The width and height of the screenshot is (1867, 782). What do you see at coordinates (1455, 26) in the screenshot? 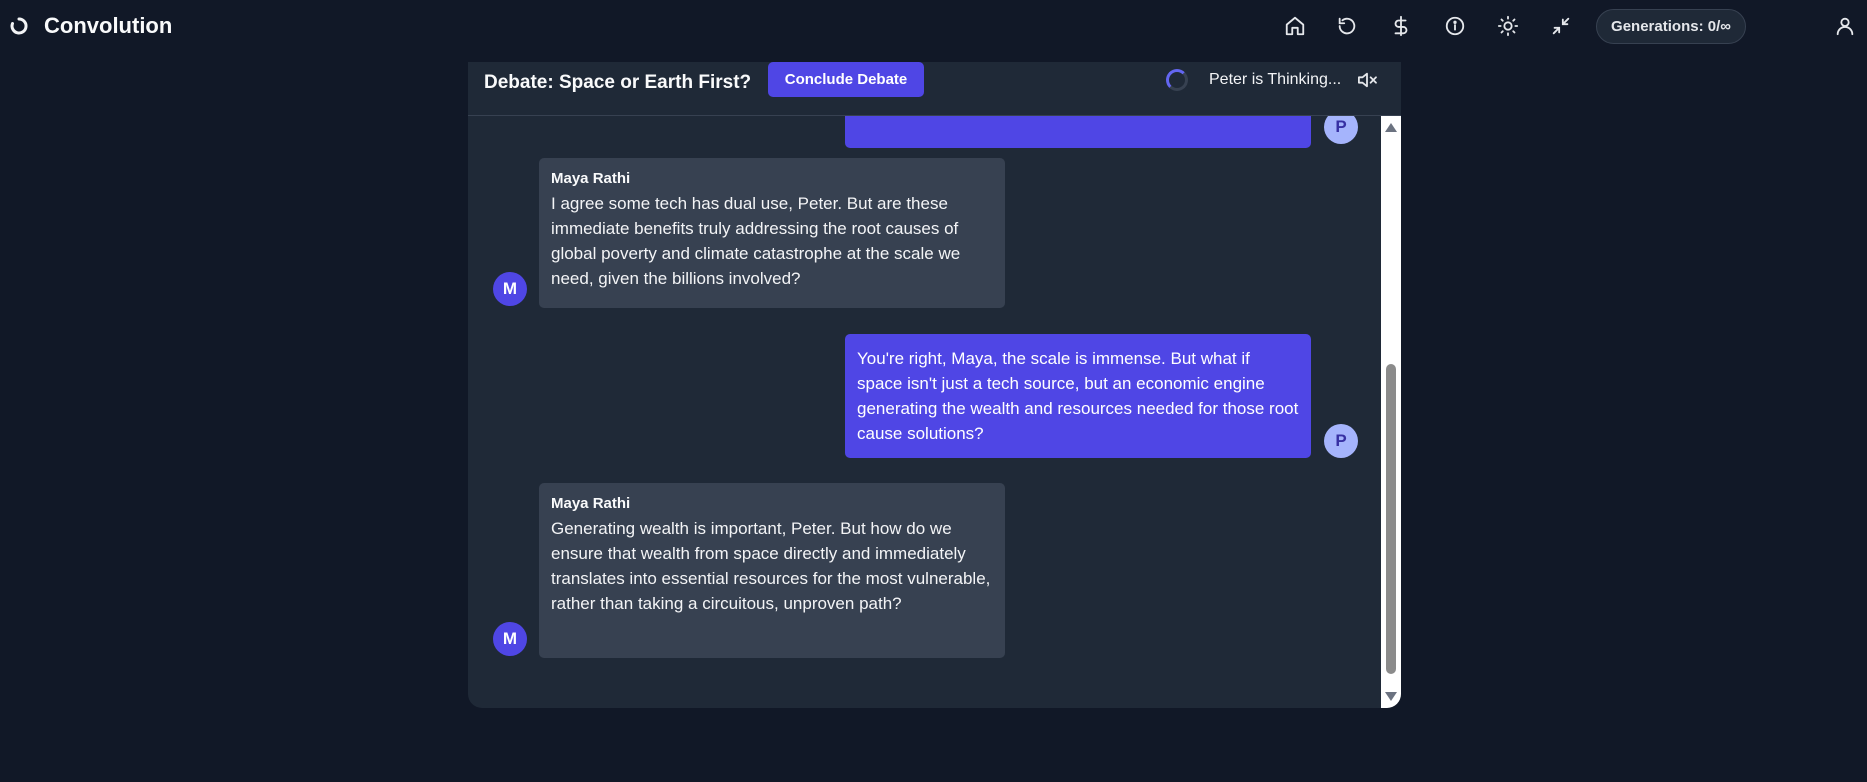
I see `info-icon` at bounding box center [1455, 26].